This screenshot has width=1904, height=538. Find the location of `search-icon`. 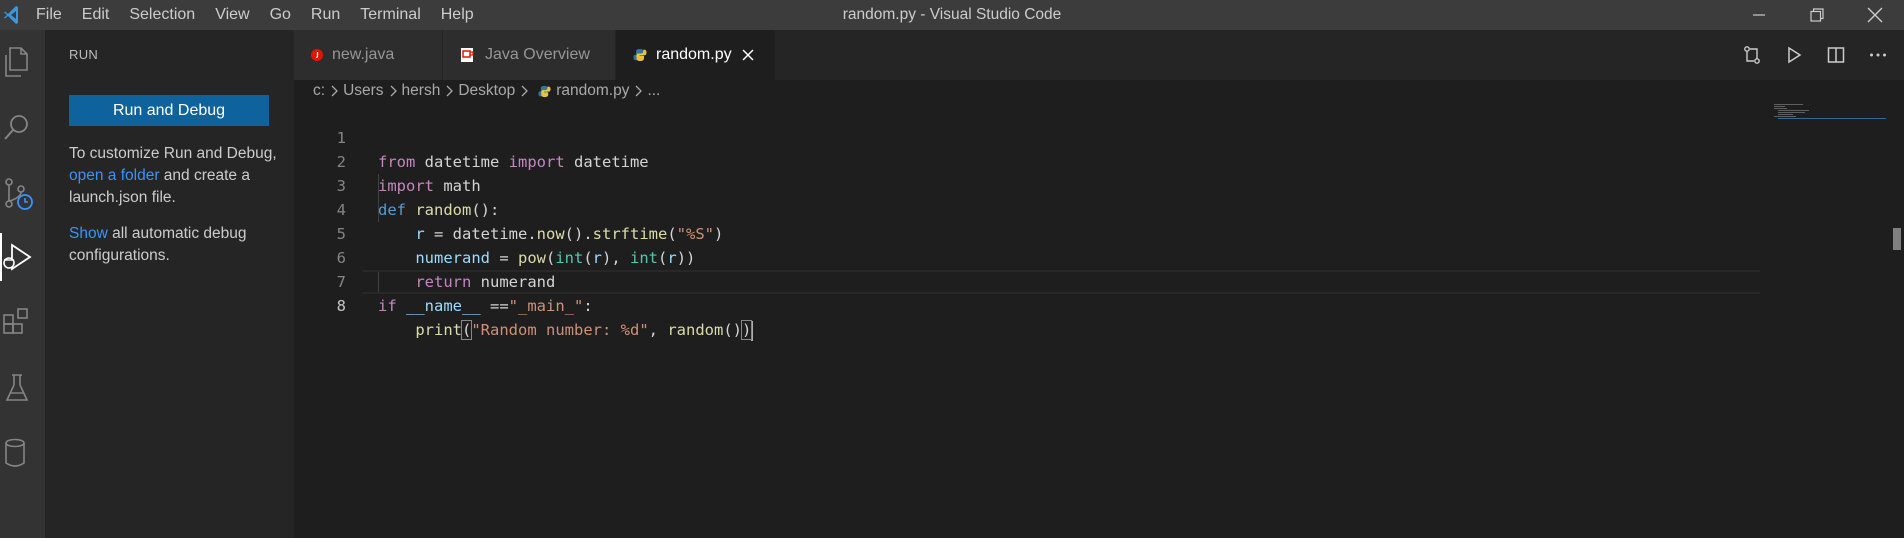

search-icon is located at coordinates (22, 128).